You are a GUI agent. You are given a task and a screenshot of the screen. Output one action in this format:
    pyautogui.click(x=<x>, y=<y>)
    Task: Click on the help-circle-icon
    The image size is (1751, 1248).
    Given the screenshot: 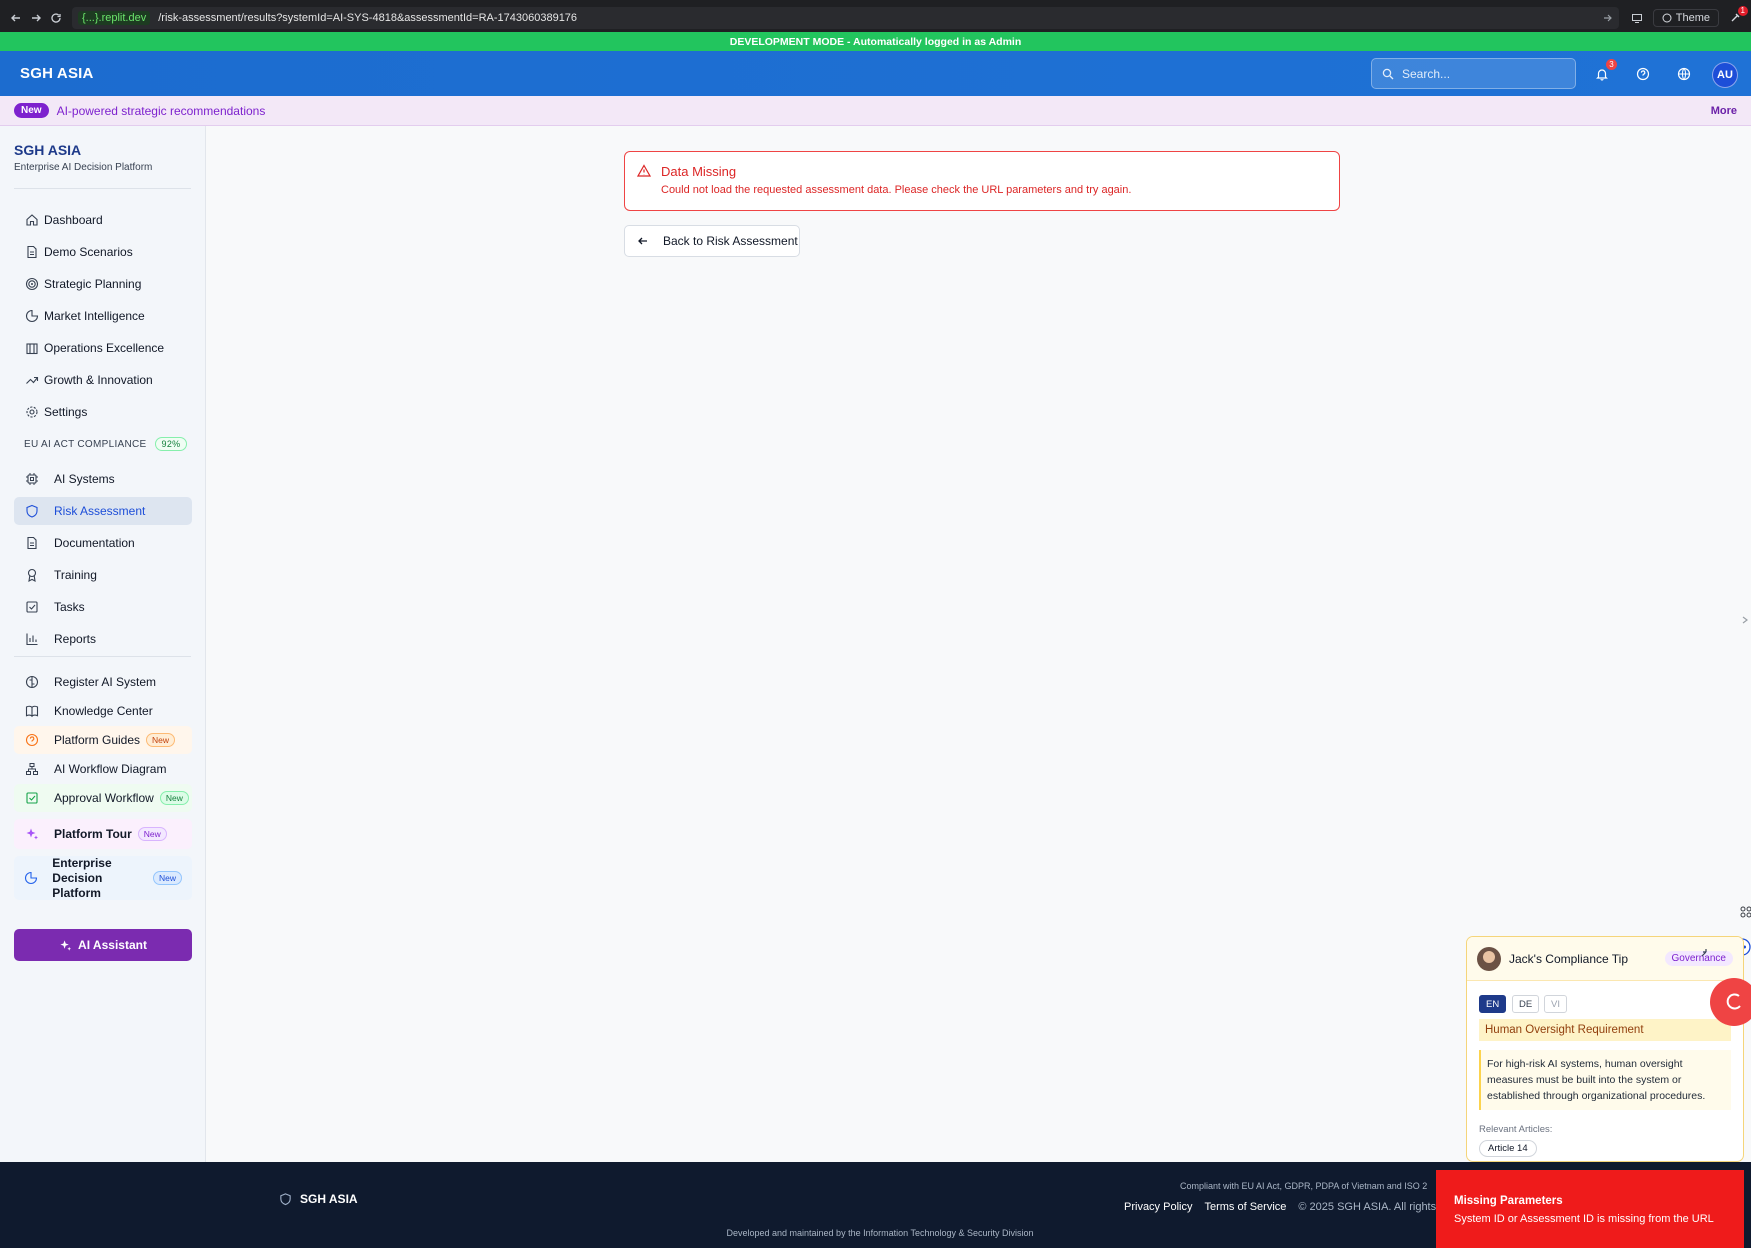 What is the action you would take?
    pyautogui.click(x=32, y=740)
    